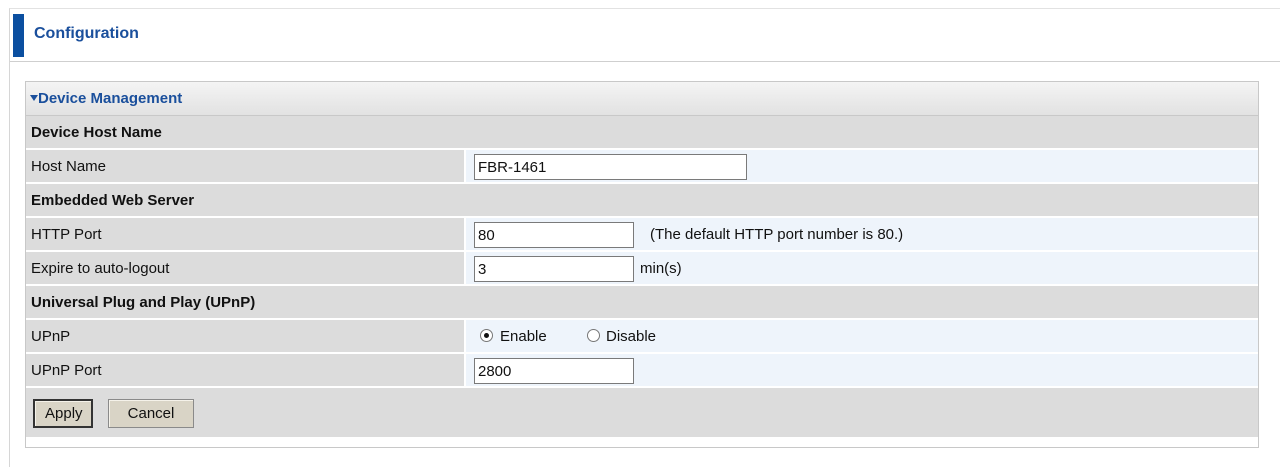 This screenshot has height=467, width=1280. Describe the element at coordinates (51, 336) in the screenshot. I see `upnp-label: UPnP` at that location.